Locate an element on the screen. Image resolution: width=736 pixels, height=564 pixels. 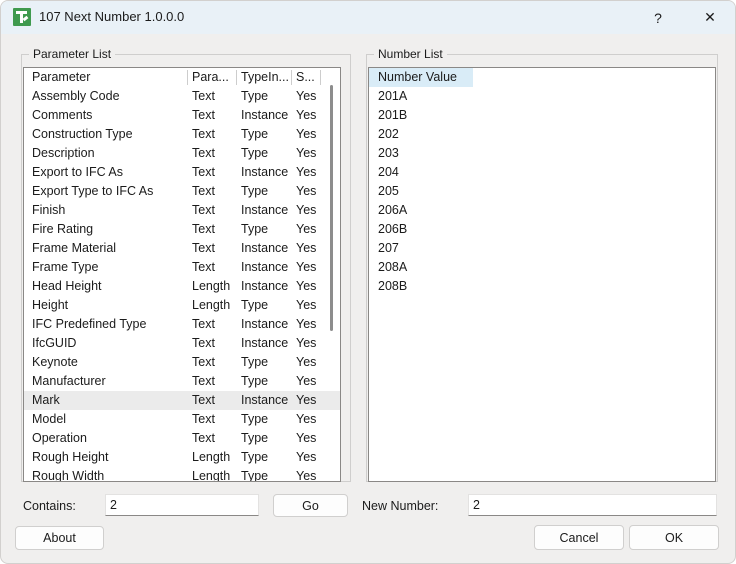
about-button: About is located at coordinates (59, 538).